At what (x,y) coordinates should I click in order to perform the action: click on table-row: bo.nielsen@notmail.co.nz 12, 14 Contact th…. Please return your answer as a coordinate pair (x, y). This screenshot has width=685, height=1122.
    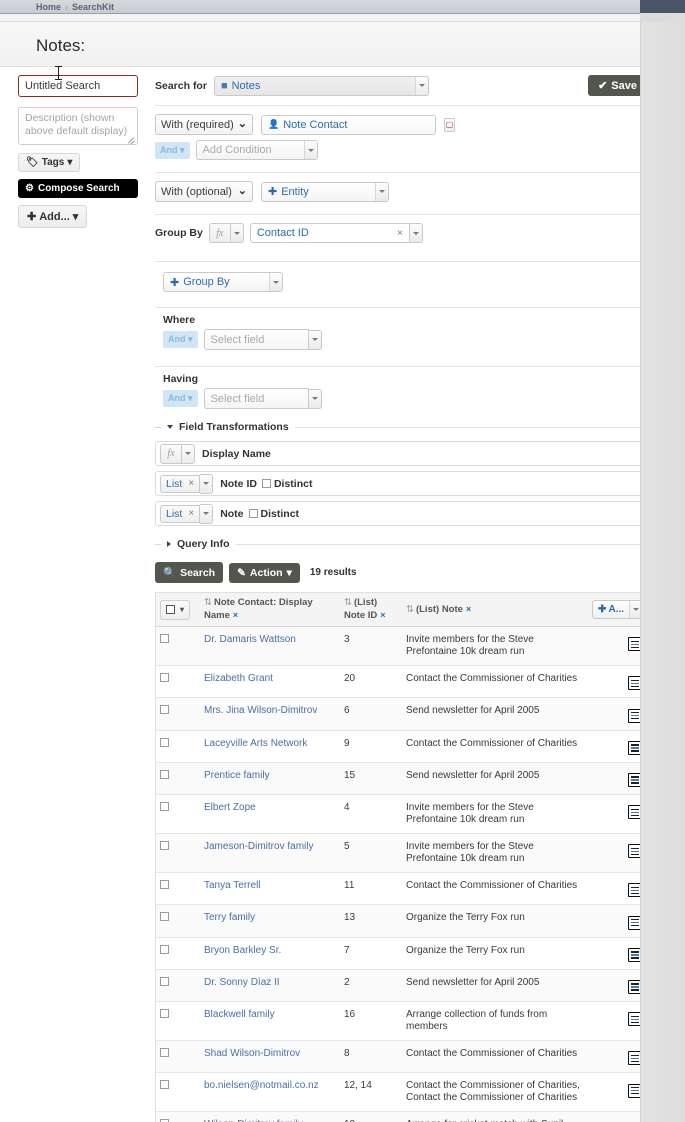
    Looking at the image, I should click on (401, 1092).